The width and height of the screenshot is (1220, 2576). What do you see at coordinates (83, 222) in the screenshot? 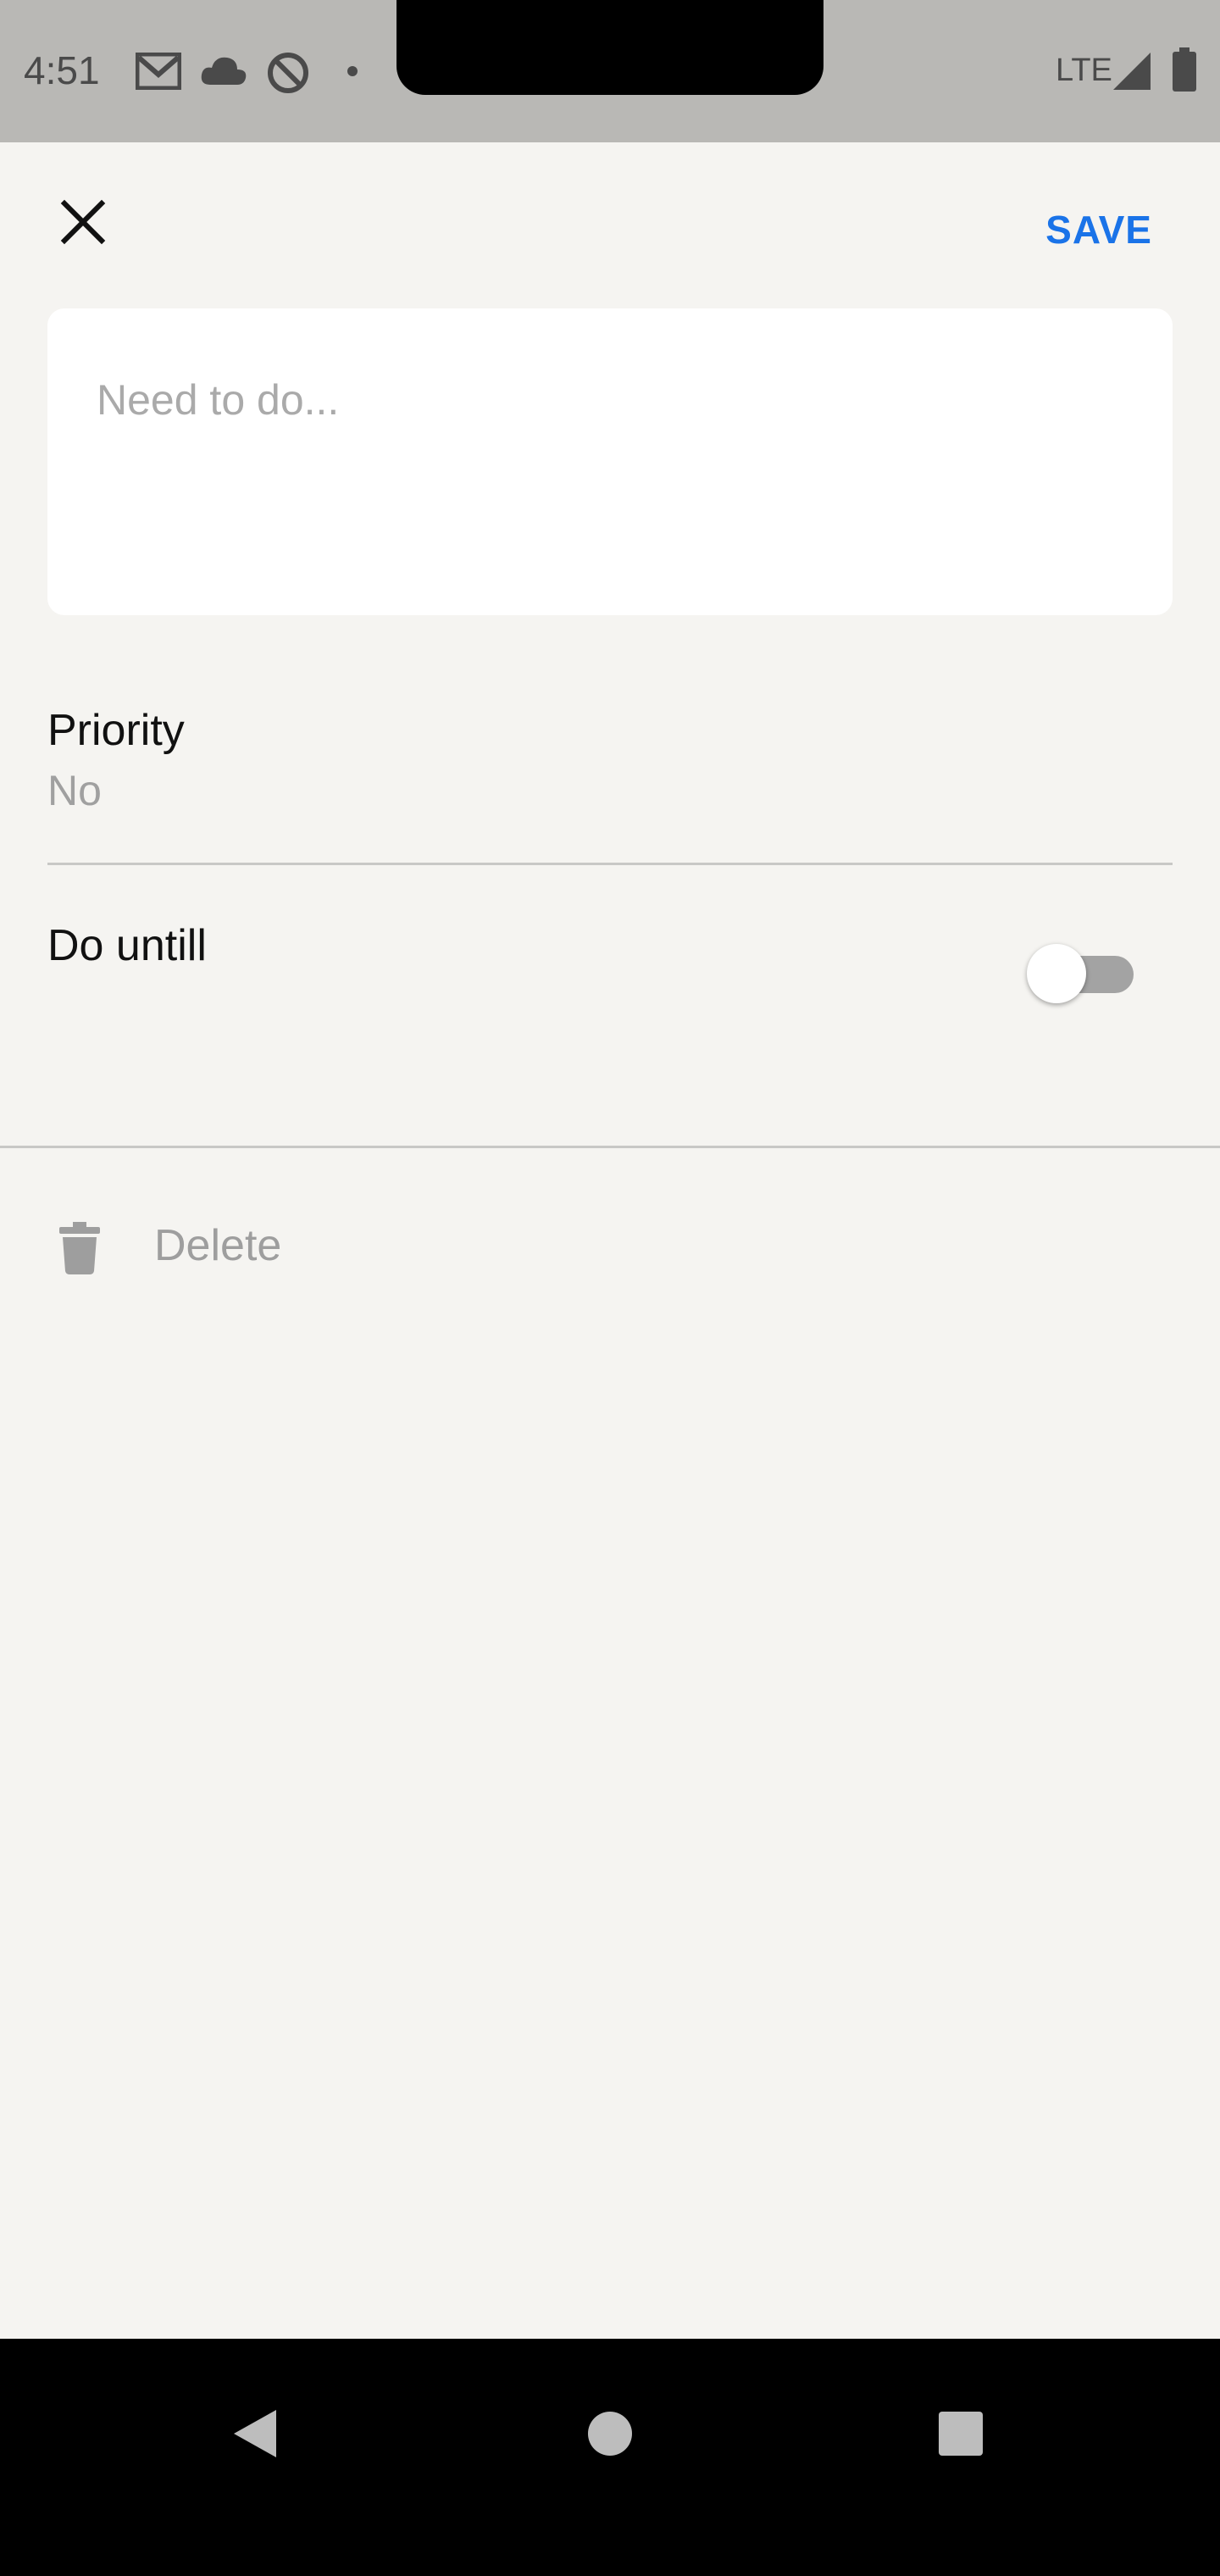
I see `close-icon` at bounding box center [83, 222].